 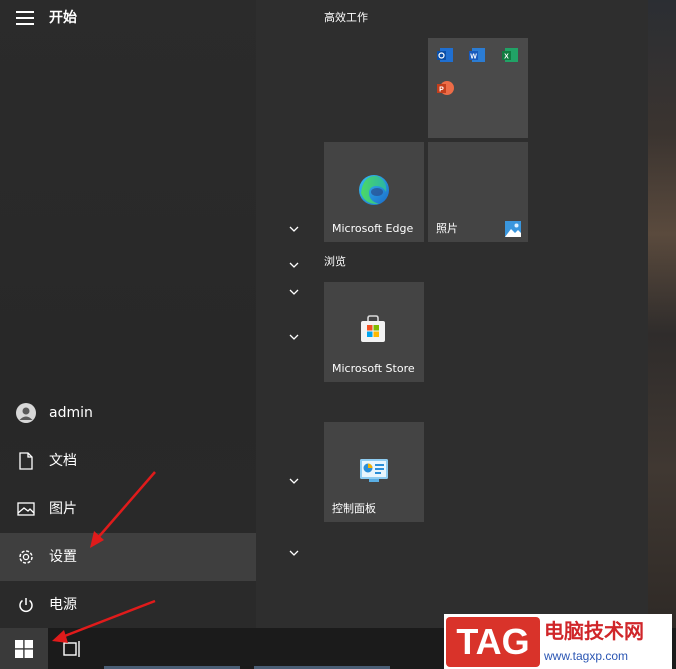 What do you see at coordinates (26, 461) in the screenshot?
I see `document-icon` at bounding box center [26, 461].